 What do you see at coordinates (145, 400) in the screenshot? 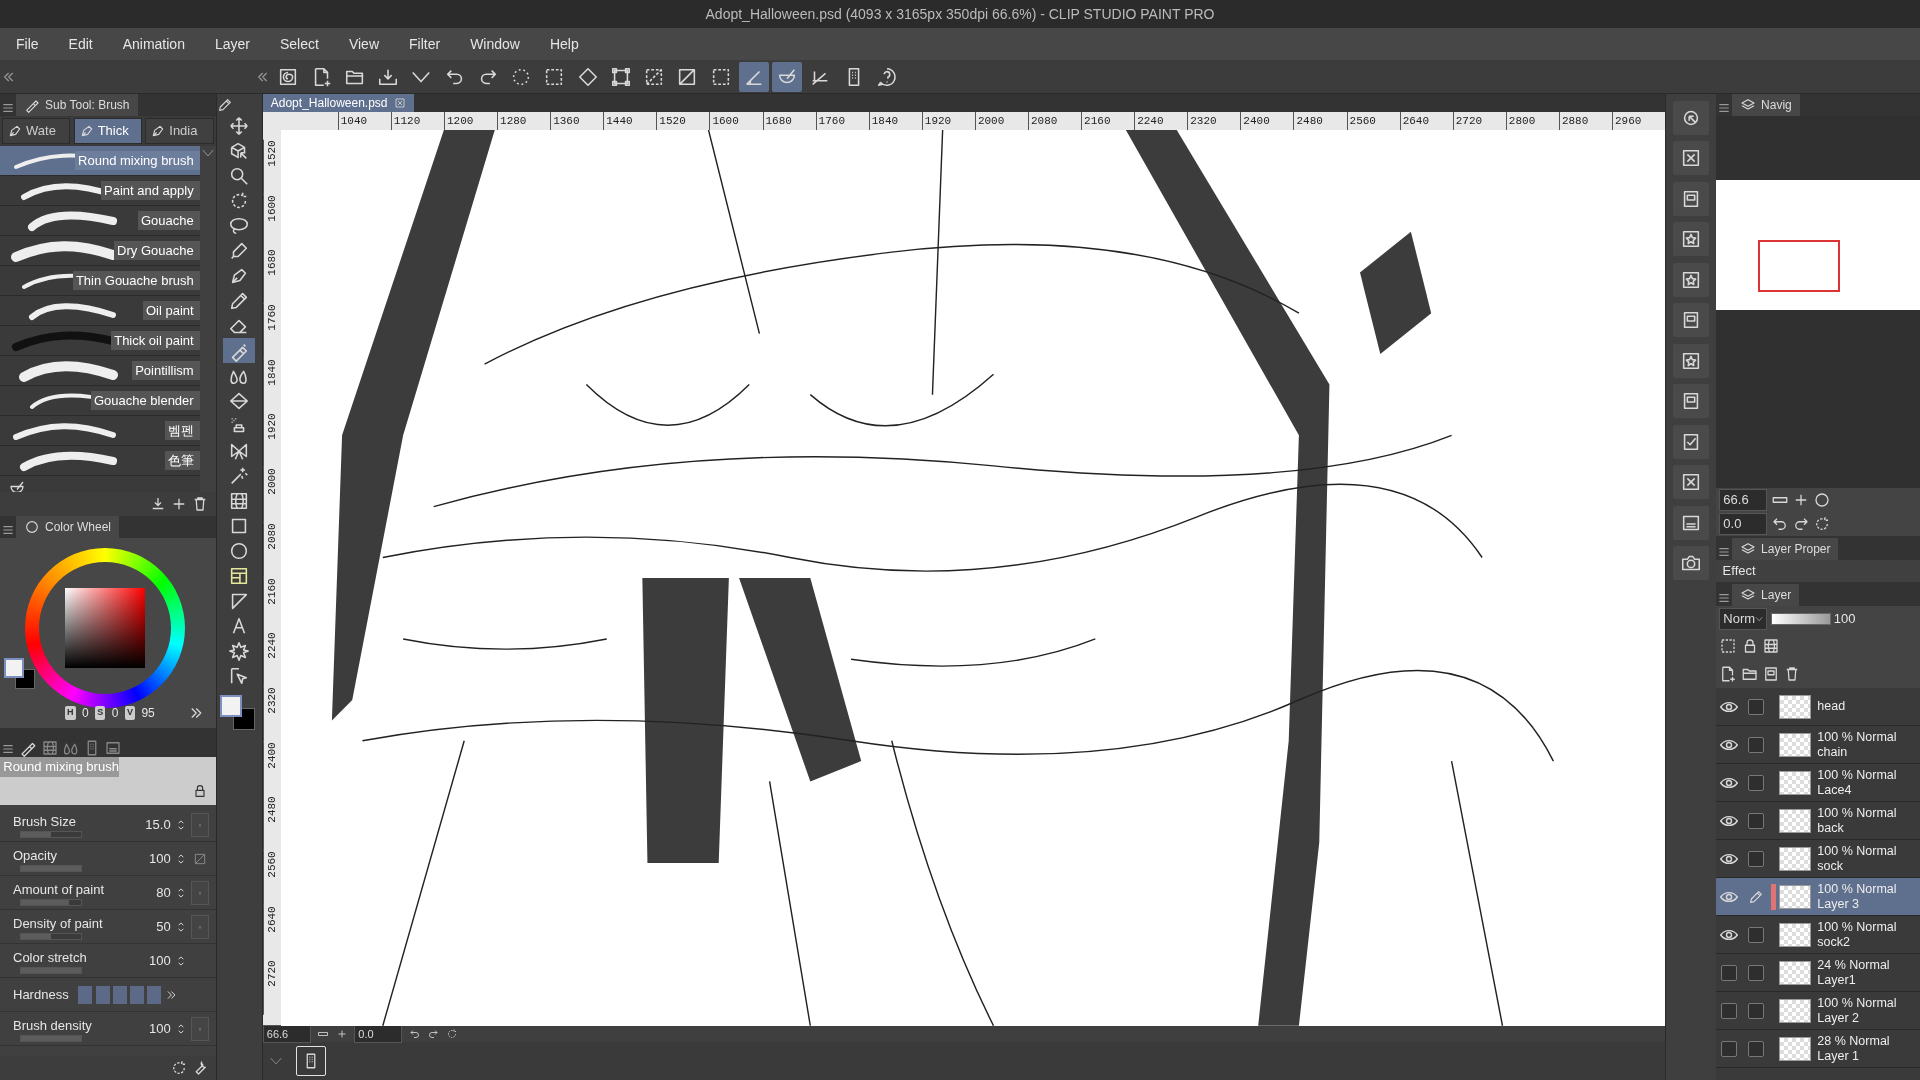
I see `brush-name: Gouache blender` at bounding box center [145, 400].